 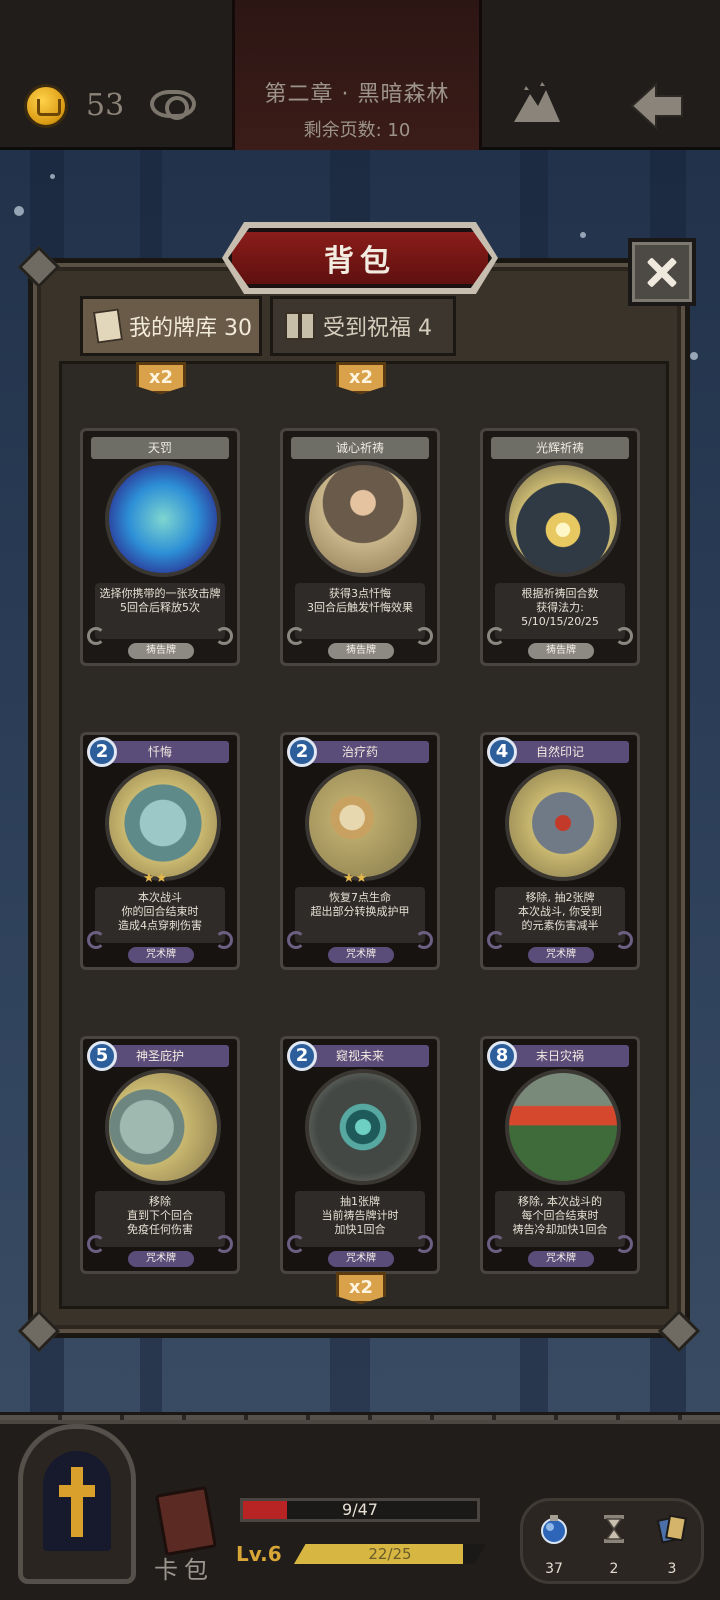 What do you see at coordinates (554, 1529) in the screenshot?
I see `mana-orb-icon` at bounding box center [554, 1529].